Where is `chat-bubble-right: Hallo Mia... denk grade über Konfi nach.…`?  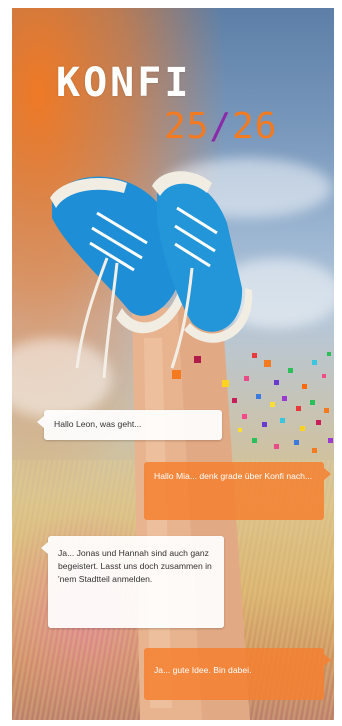
chat-bubble-right: Hallo Mia... denk grade über Konfi nach.… is located at coordinates (237, 491).